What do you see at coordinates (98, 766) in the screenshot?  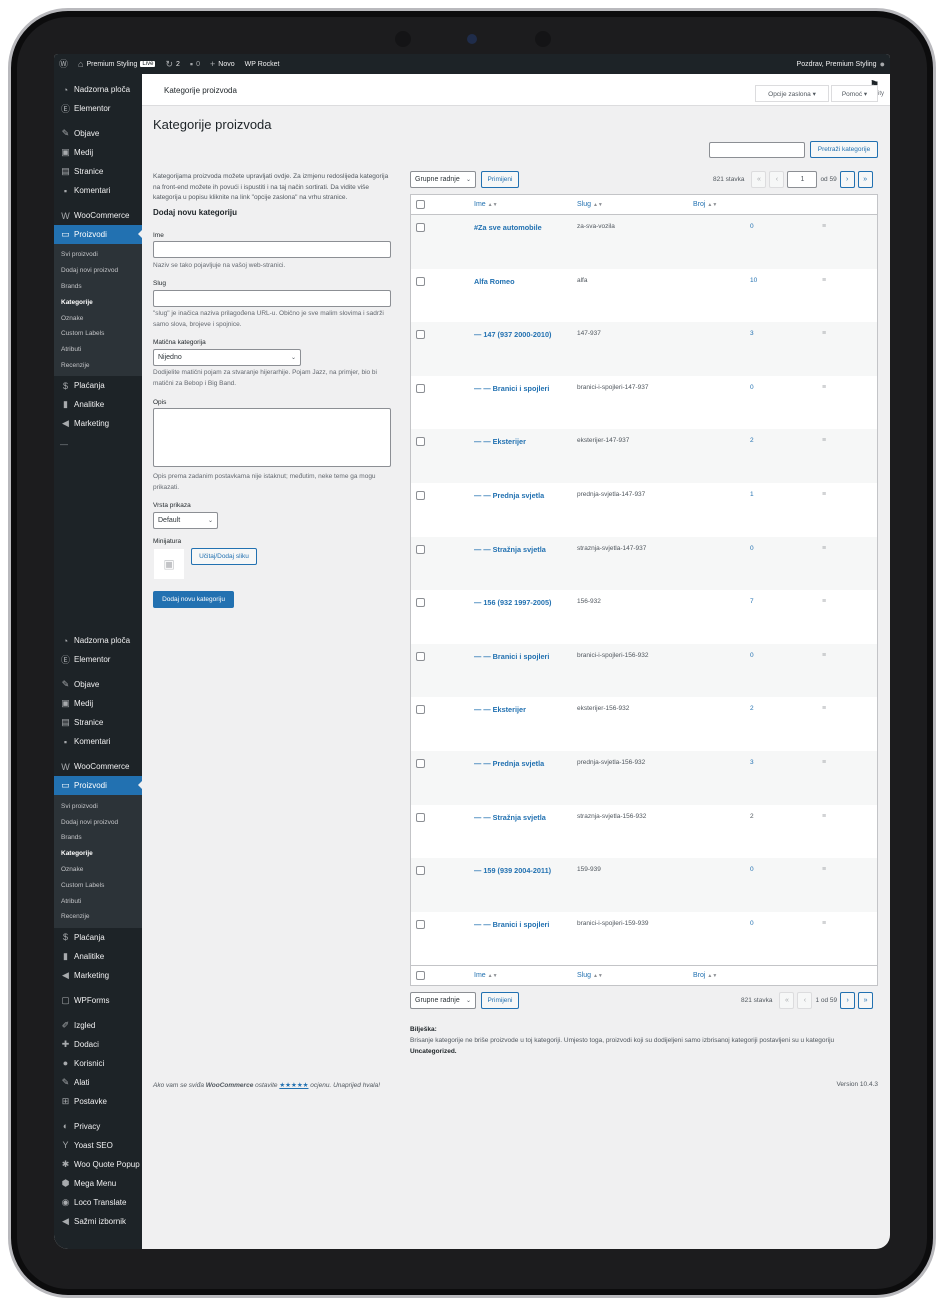 I see `menu-item-woo: W WooCommerce` at bounding box center [98, 766].